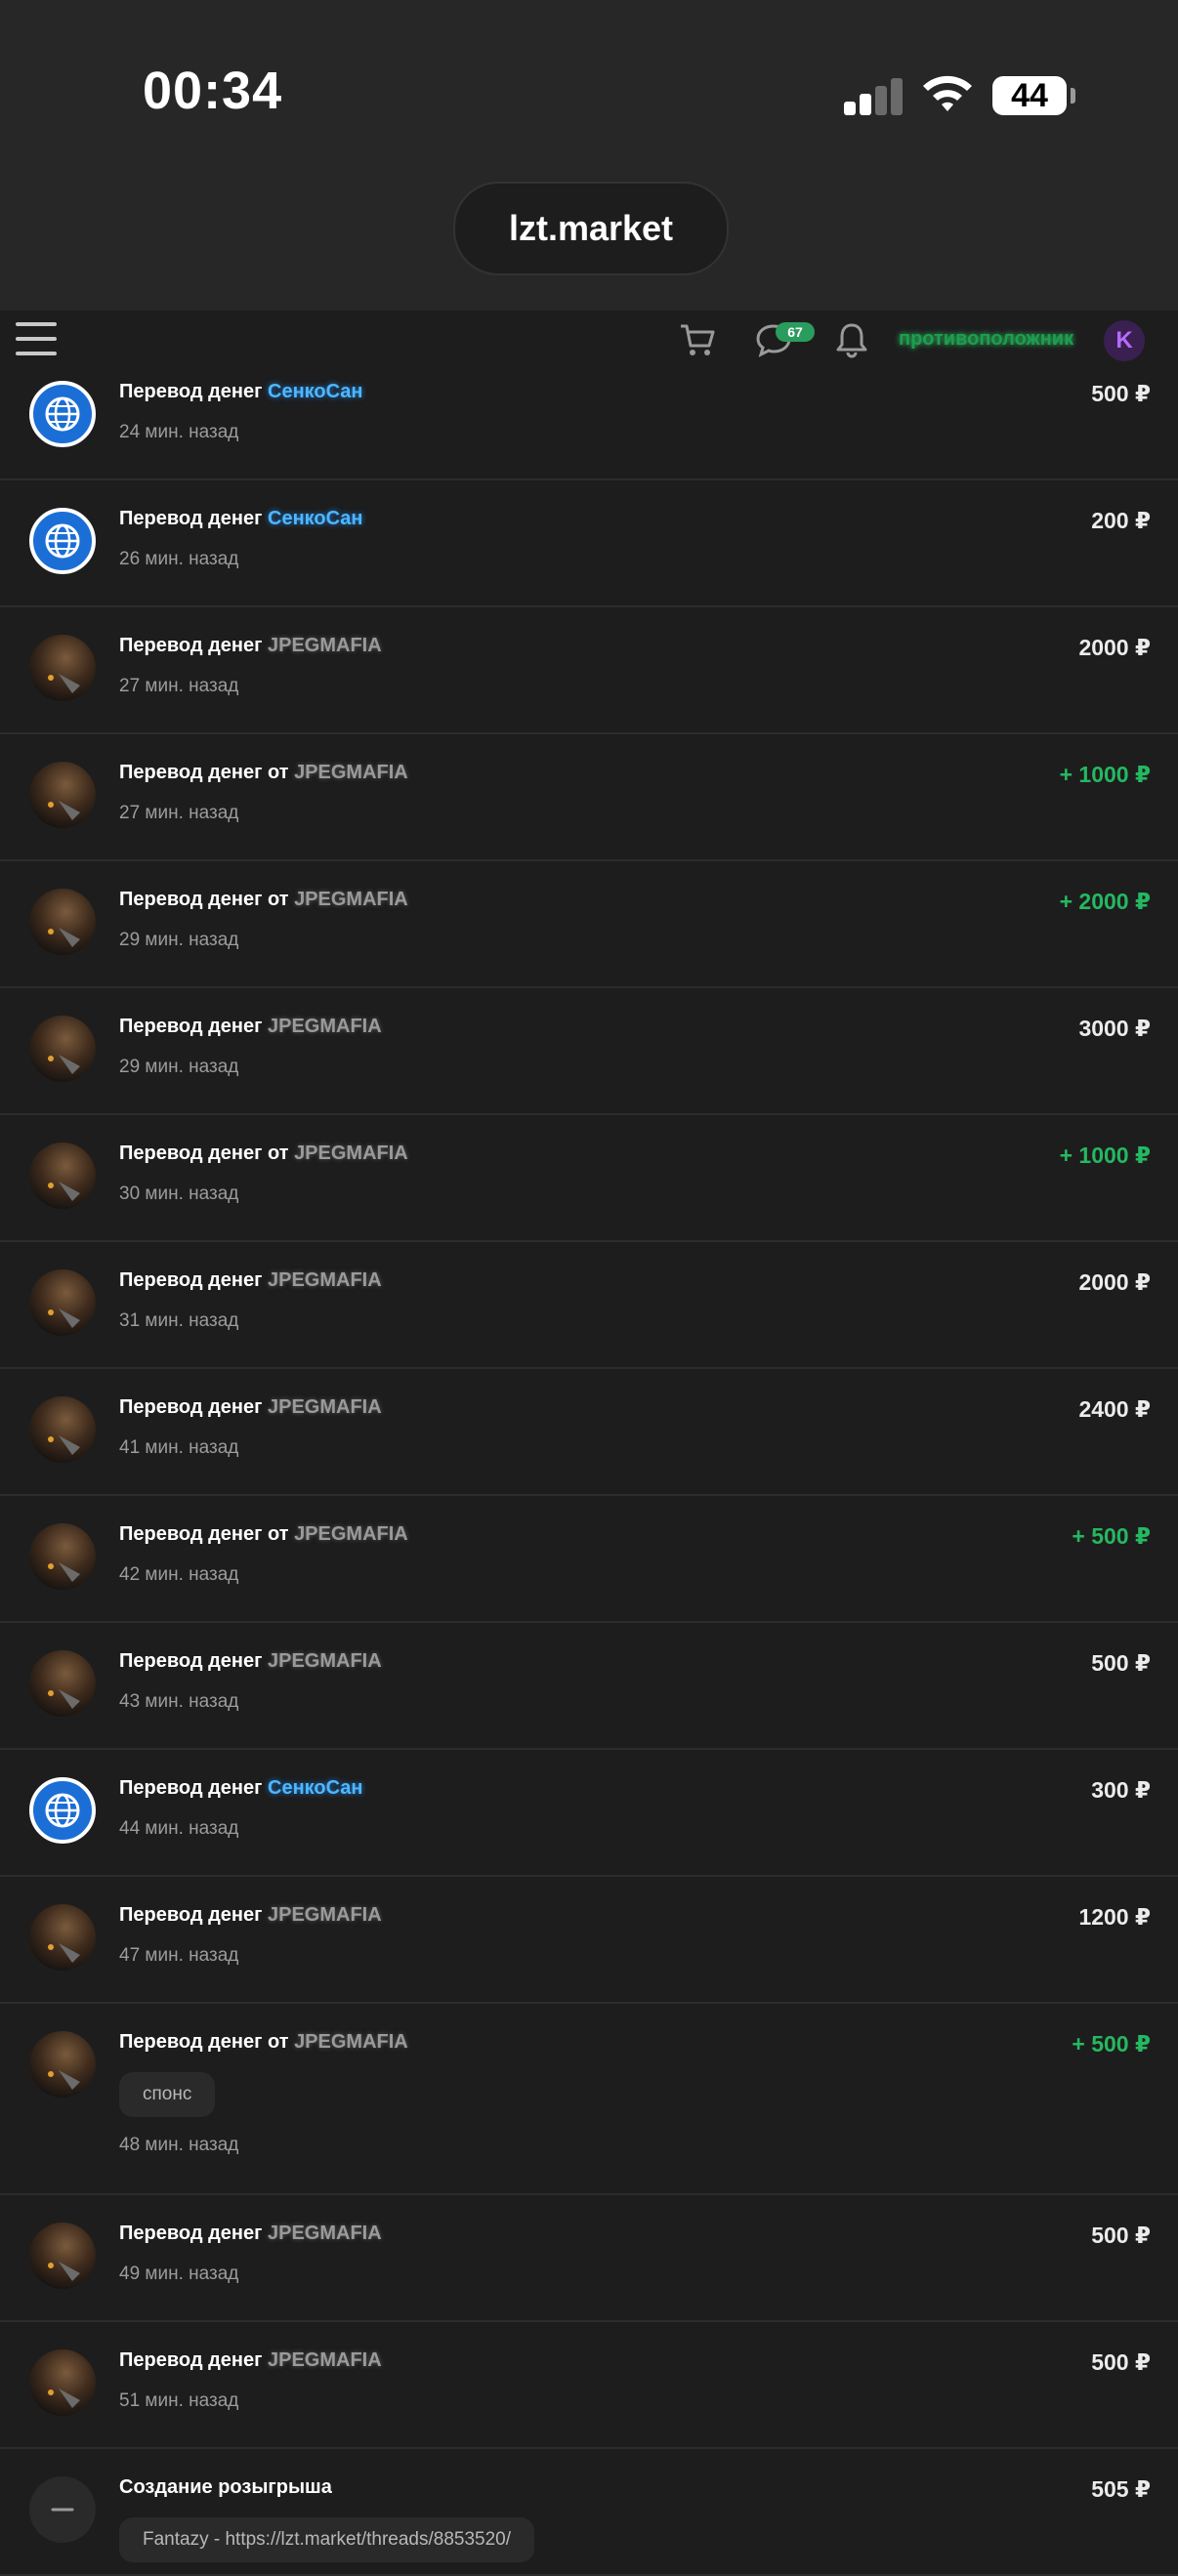  What do you see at coordinates (225, 2487) in the screenshot?
I see `transaction-title: Создание розыгрыша` at bounding box center [225, 2487].